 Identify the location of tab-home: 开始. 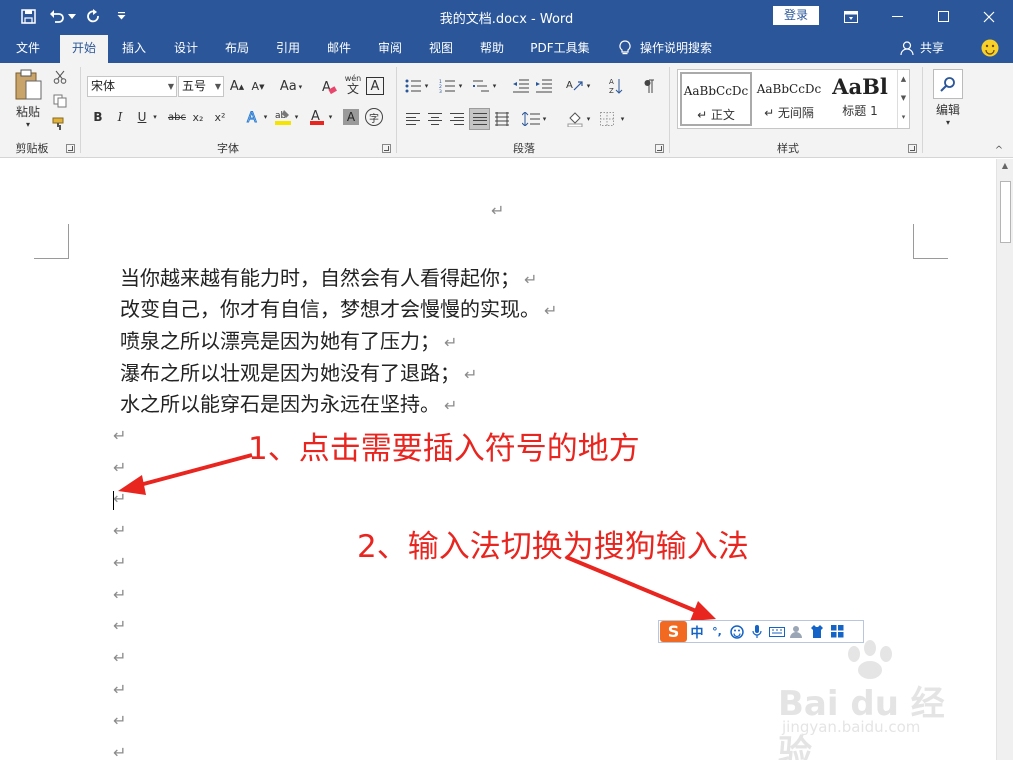
(84, 49).